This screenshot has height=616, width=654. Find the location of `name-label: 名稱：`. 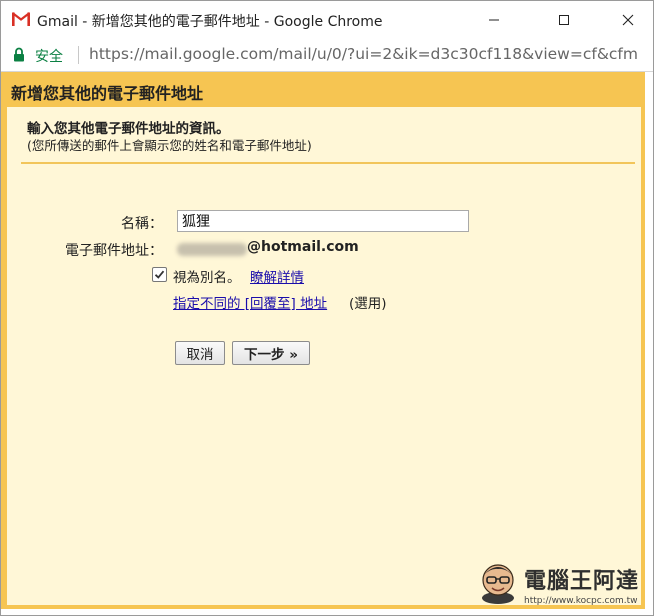

name-label: 名稱： is located at coordinates (142, 224).